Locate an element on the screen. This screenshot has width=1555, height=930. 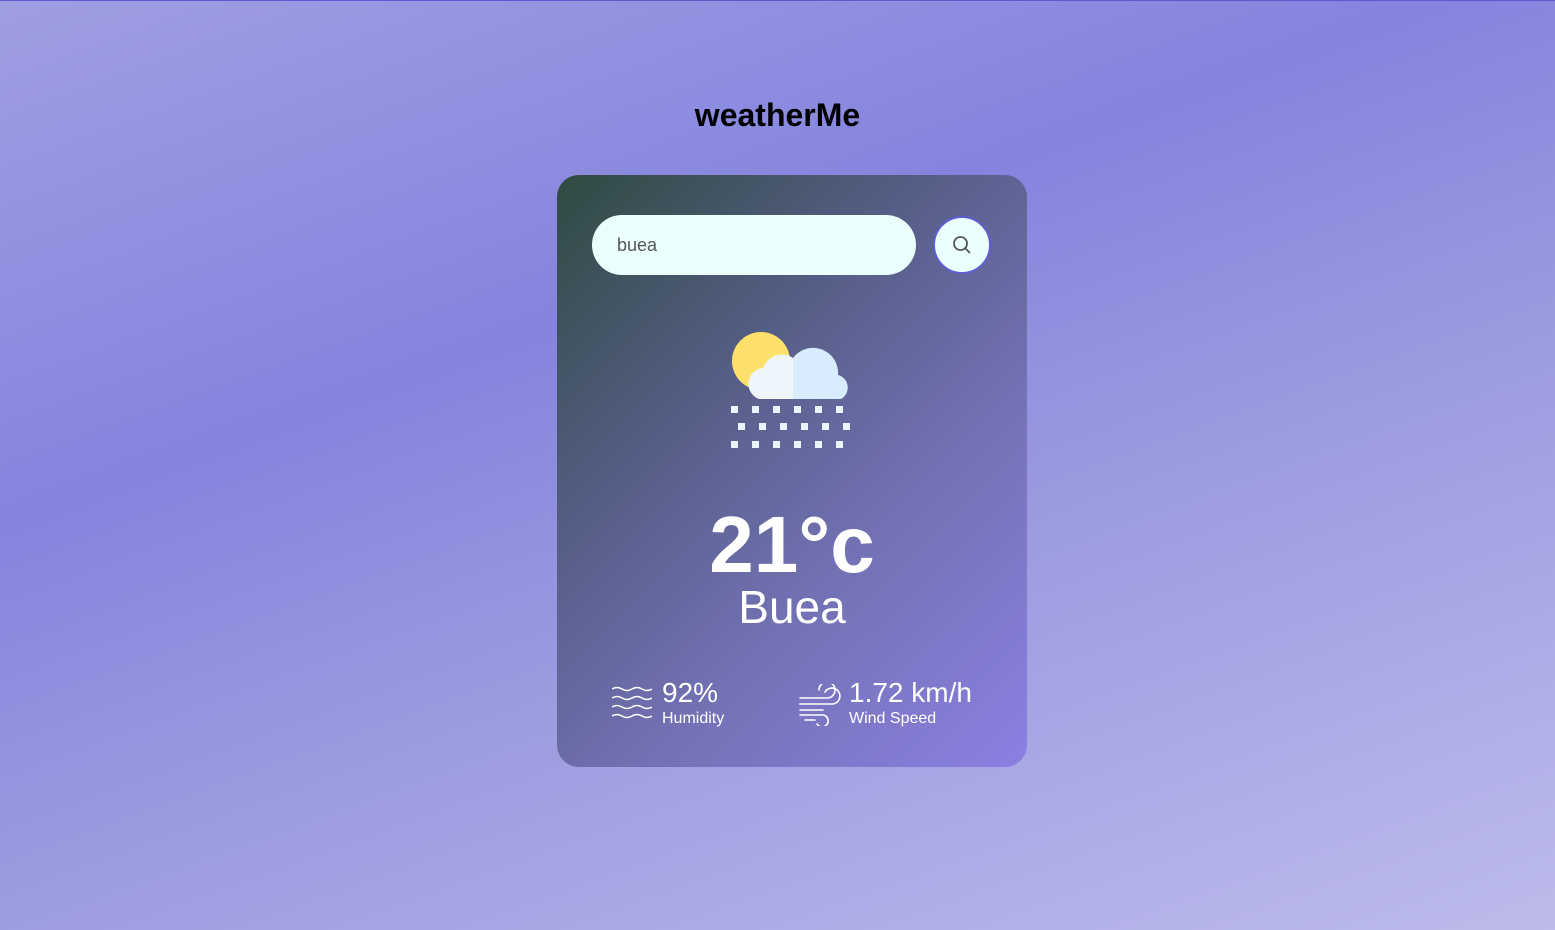
search-icon is located at coordinates (962, 245).